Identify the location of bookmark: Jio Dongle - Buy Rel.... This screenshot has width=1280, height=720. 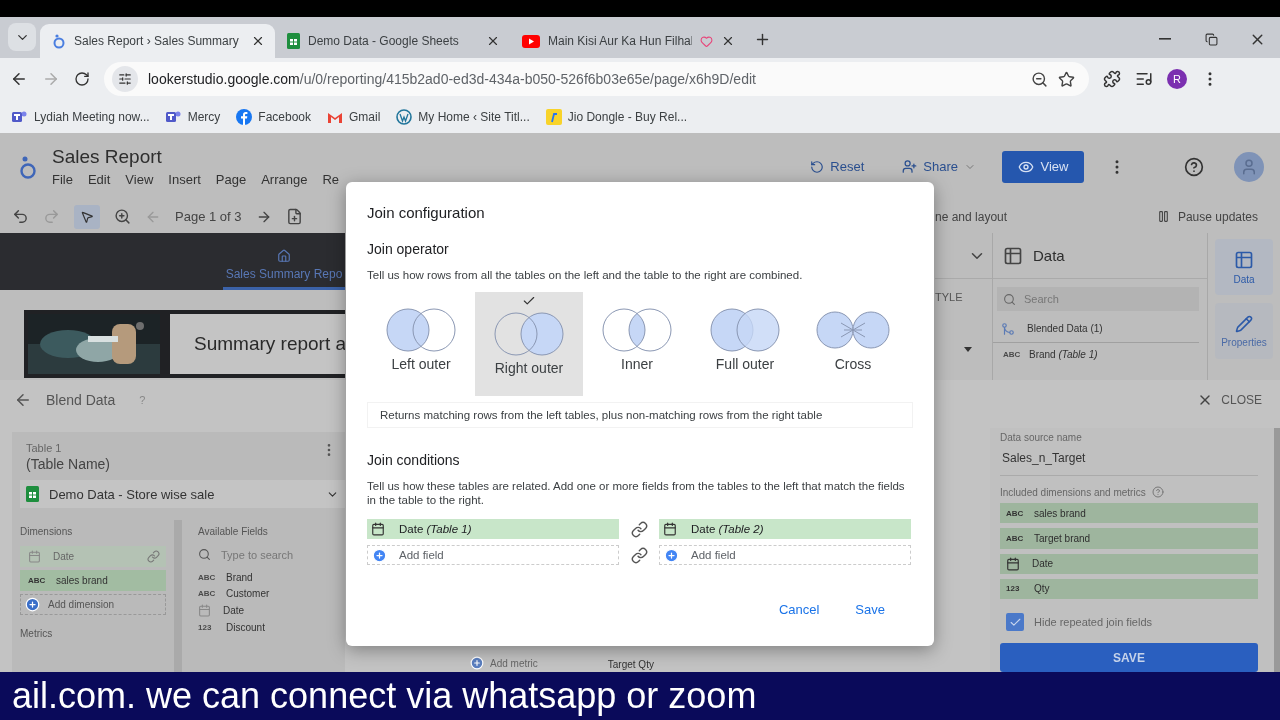
(616, 116).